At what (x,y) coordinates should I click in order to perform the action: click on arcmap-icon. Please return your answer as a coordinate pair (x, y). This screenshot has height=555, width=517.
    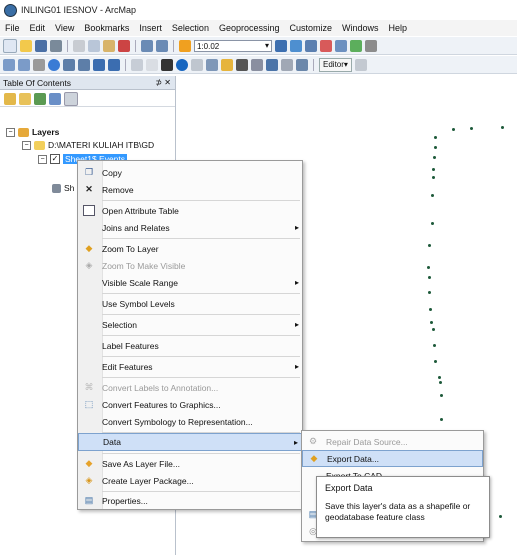
    Looking at the image, I should click on (10, 10).